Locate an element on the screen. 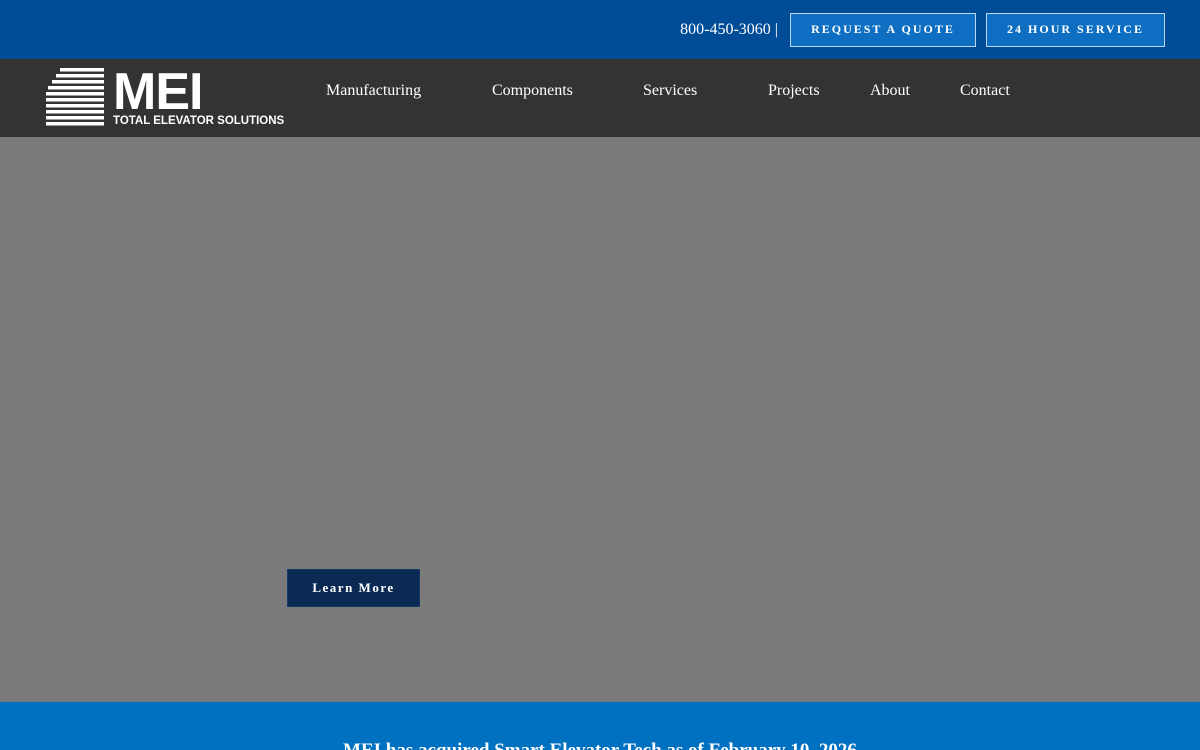  nav-item-projects: Projects is located at coordinates (794, 91).